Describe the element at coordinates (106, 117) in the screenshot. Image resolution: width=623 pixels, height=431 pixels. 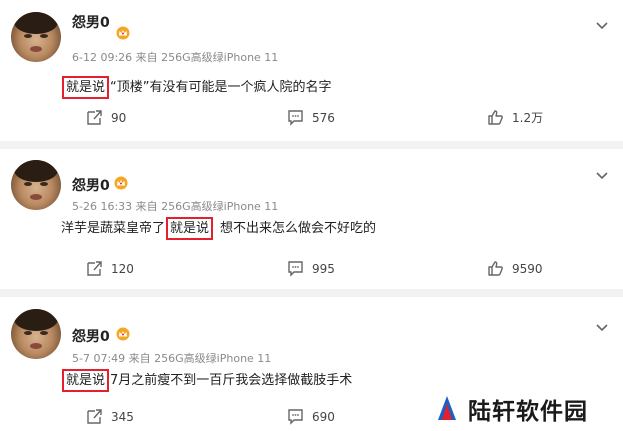
I see `repost-button: 90` at that location.